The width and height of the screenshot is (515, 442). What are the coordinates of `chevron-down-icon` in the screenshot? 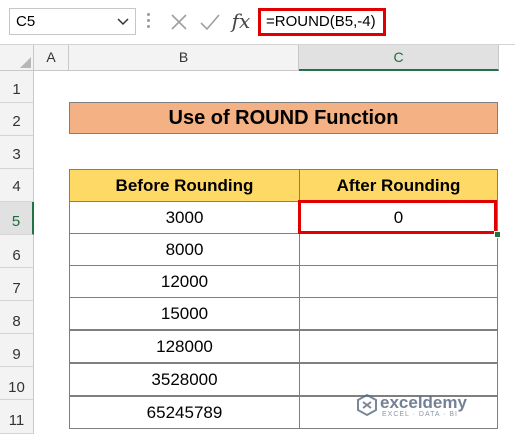 It's located at (123, 21).